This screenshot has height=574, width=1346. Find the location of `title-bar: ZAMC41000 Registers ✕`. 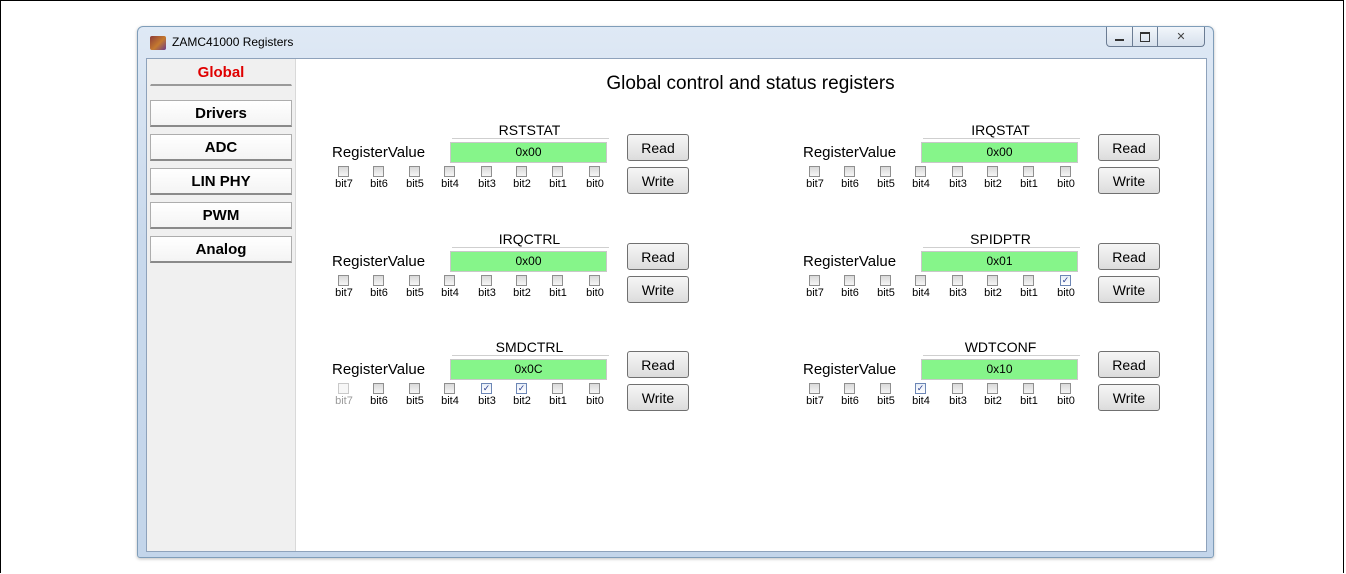

title-bar: ZAMC41000 Registers ✕ is located at coordinates (675, 42).